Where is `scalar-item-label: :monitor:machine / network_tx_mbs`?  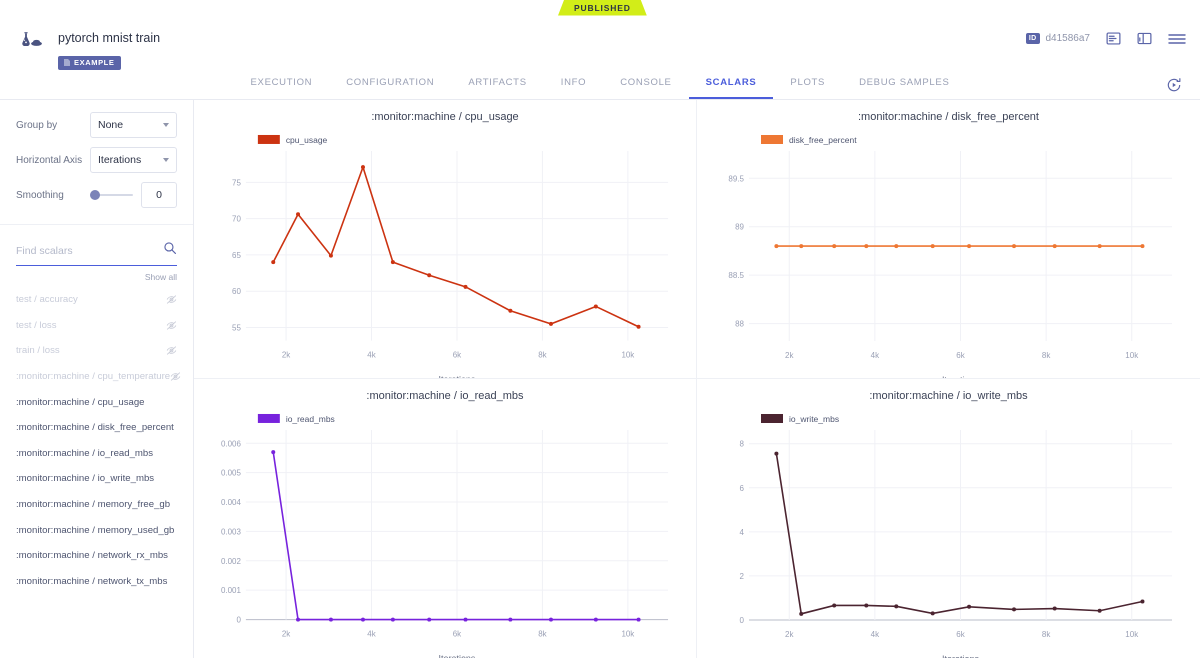
scalar-item-label: :monitor:machine / network_tx_mbs is located at coordinates (92, 581).